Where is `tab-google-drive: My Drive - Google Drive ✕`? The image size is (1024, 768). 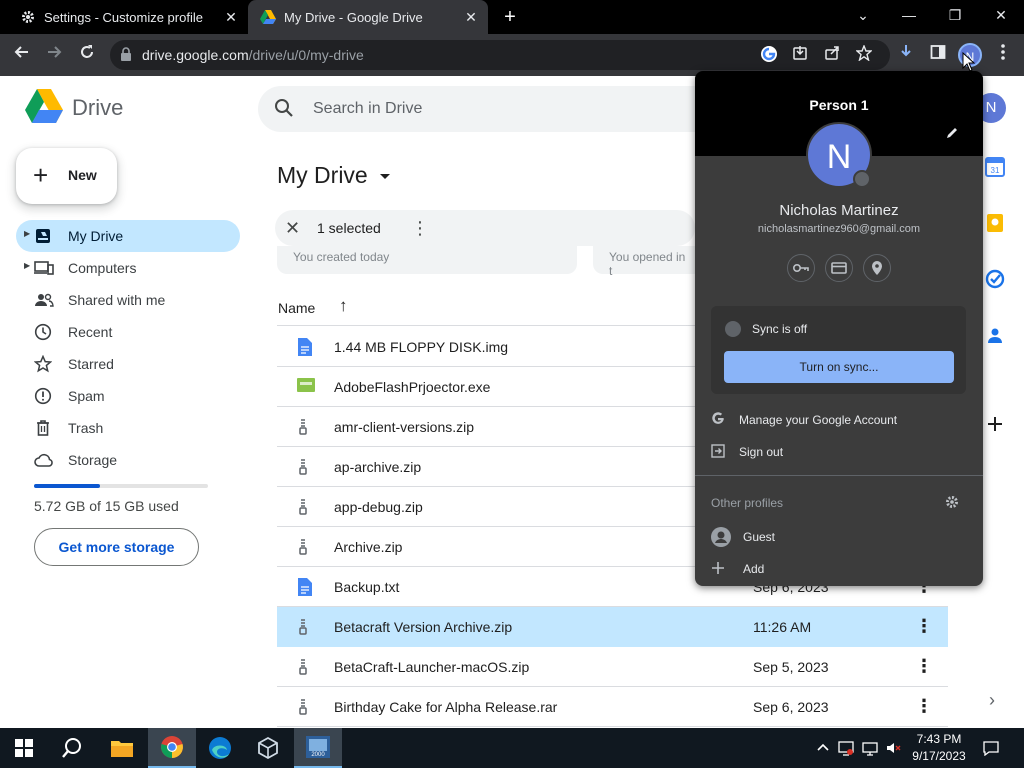 tab-google-drive: My Drive - Google Drive ✕ is located at coordinates (368, 17).